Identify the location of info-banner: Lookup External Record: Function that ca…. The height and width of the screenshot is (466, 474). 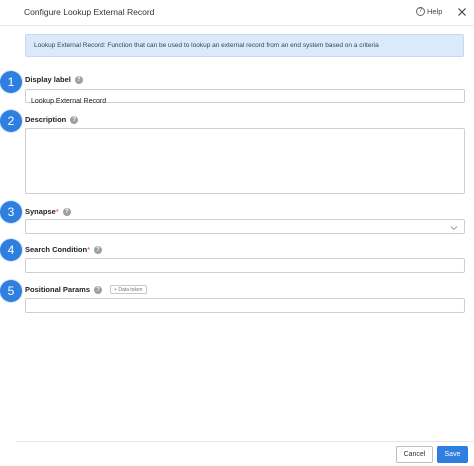
(244, 45).